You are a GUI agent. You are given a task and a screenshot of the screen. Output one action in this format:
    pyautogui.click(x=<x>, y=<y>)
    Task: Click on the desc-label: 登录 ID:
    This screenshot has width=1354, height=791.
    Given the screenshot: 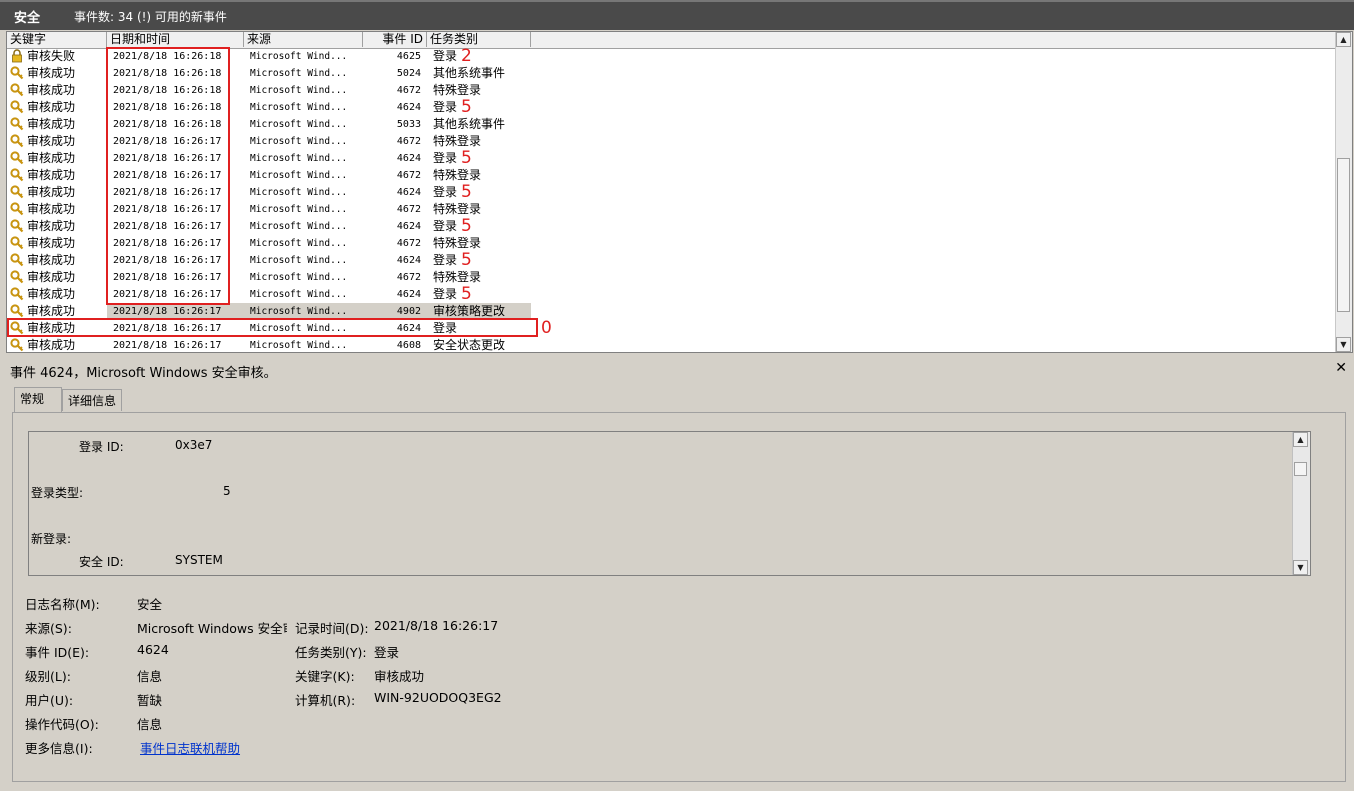 What is the action you would take?
    pyautogui.click(x=101, y=447)
    